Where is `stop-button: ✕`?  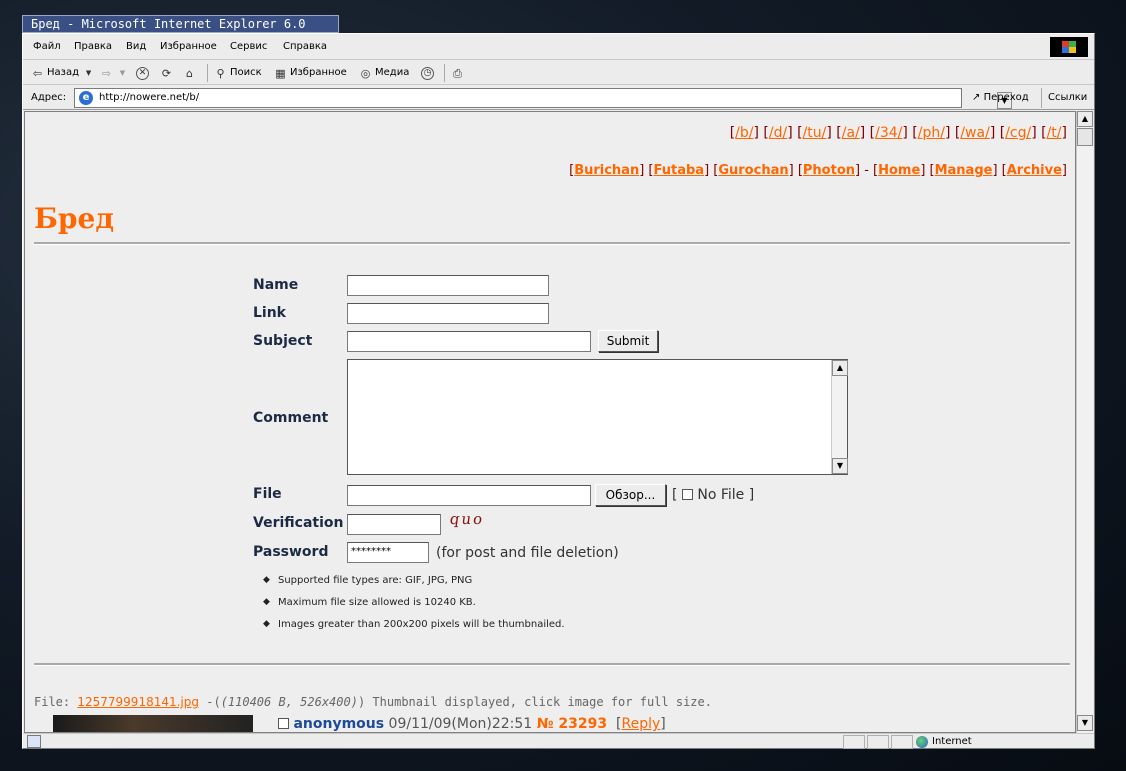
stop-button: ✕ is located at coordinates (142, 73).